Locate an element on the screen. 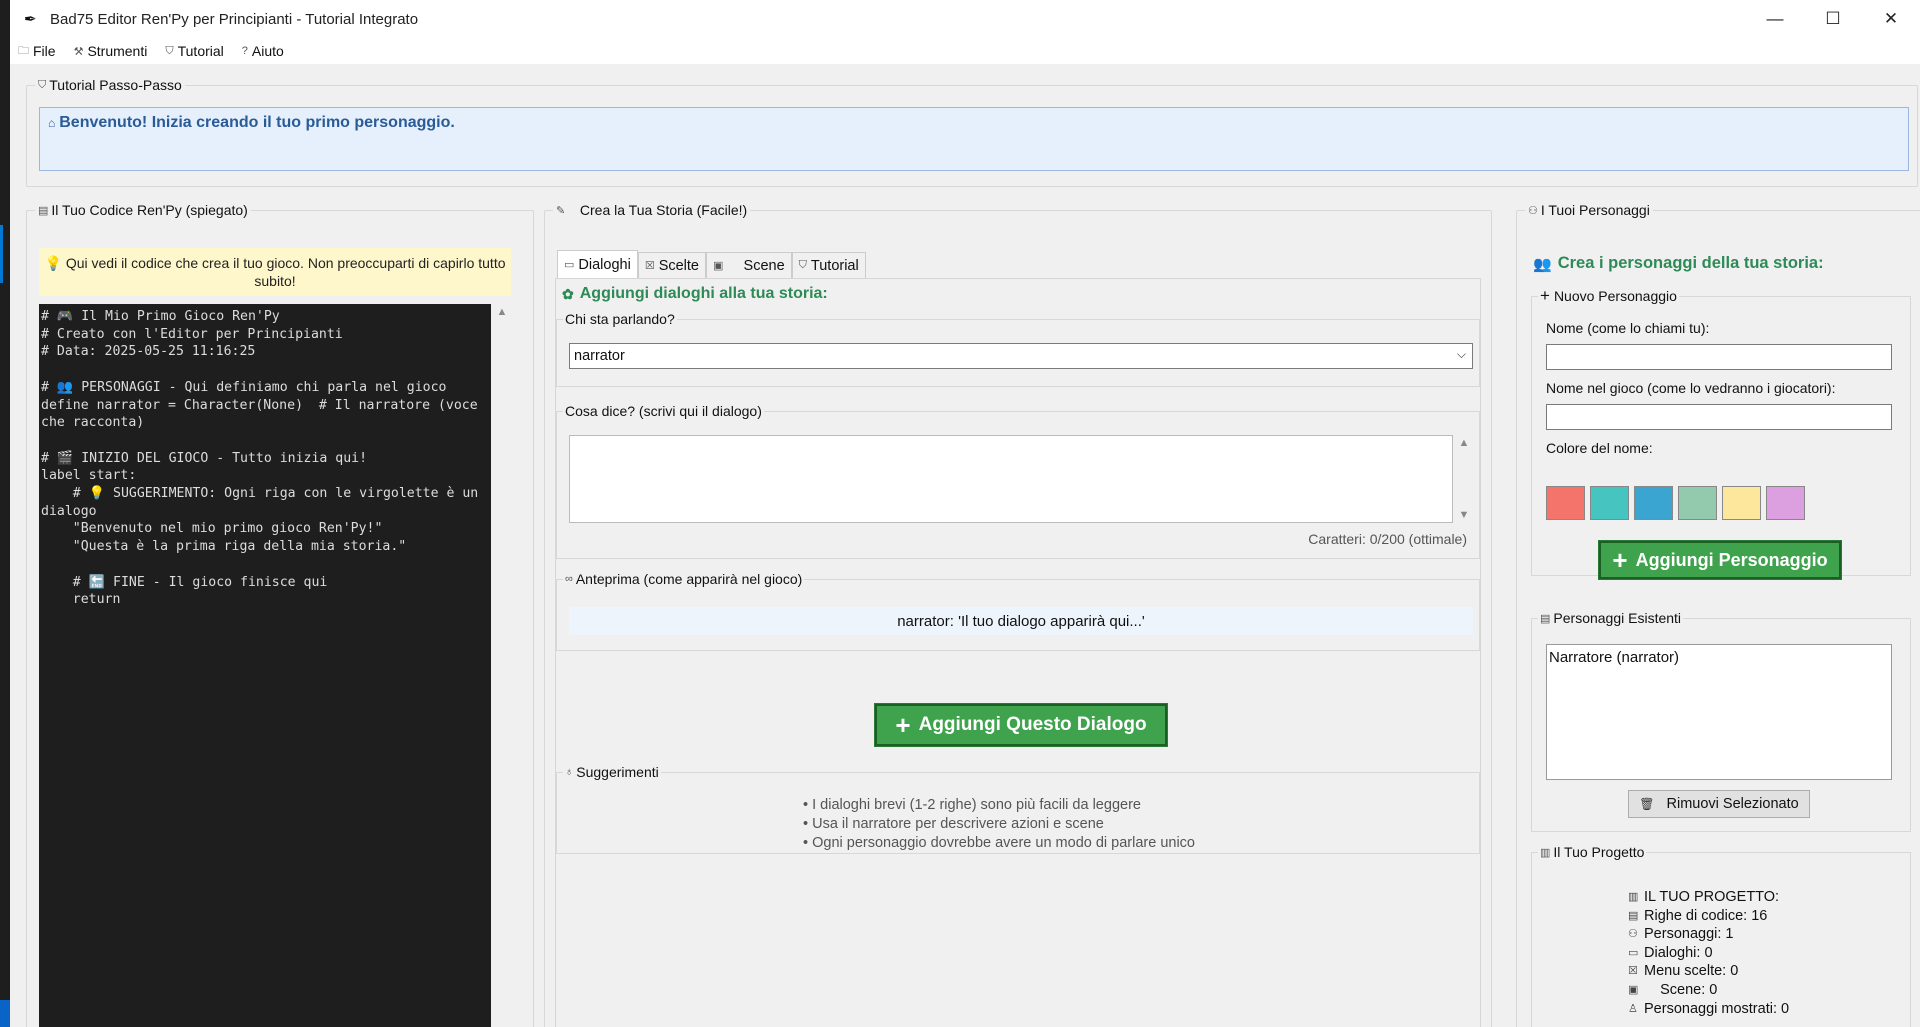 The height and width of the screenshot is (1027, 1920). color-swatches is located at coordinates (1678, 503).